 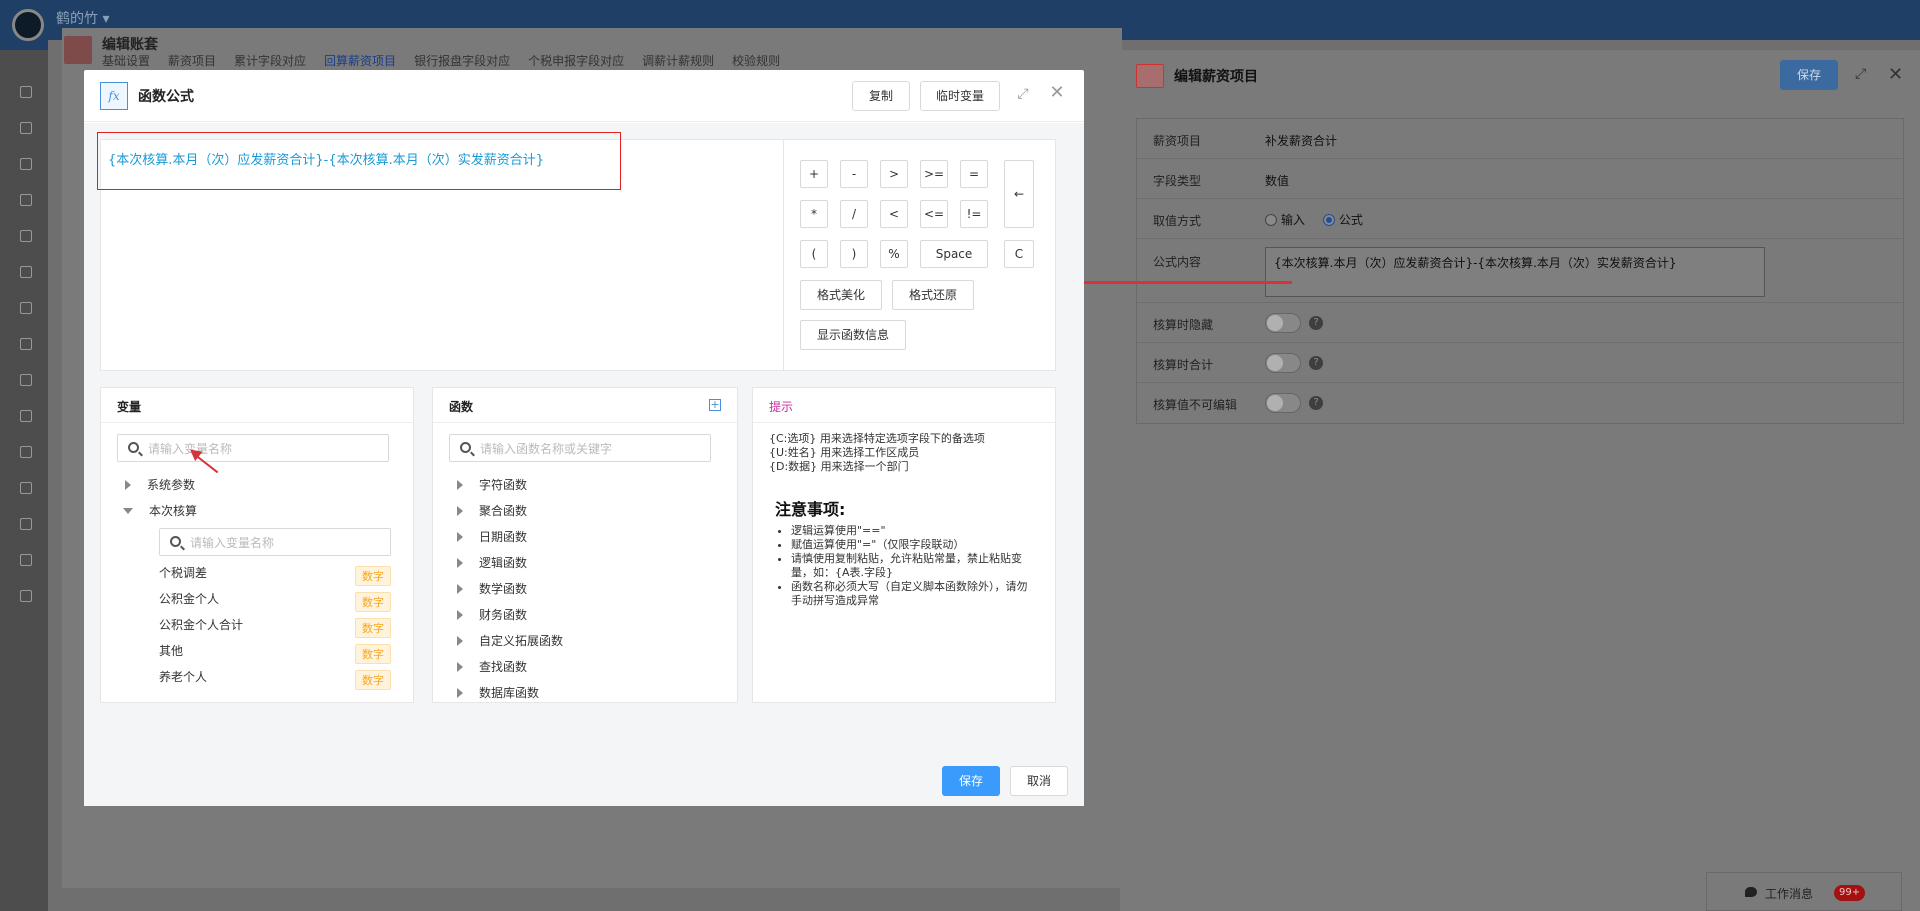 What do you see at coordinates (1809, 75) in the screenshot?
I see `panel-save-button: 保存` at bounding box center [1809, 75].